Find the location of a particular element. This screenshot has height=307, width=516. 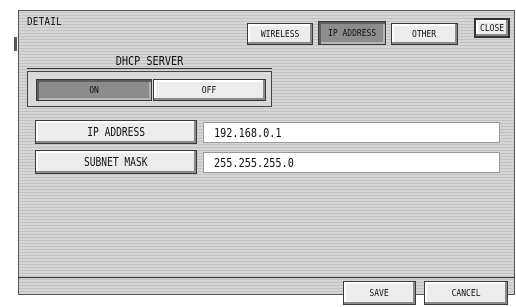

screen-edge-mark is located at coordinates (15, 44).